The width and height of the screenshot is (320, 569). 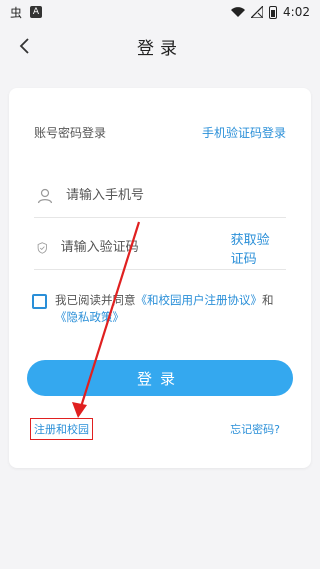 What do you see at coordinates (42, 247) in the screenshot?
I see `shield-icon` at bounding box center [42, 247].